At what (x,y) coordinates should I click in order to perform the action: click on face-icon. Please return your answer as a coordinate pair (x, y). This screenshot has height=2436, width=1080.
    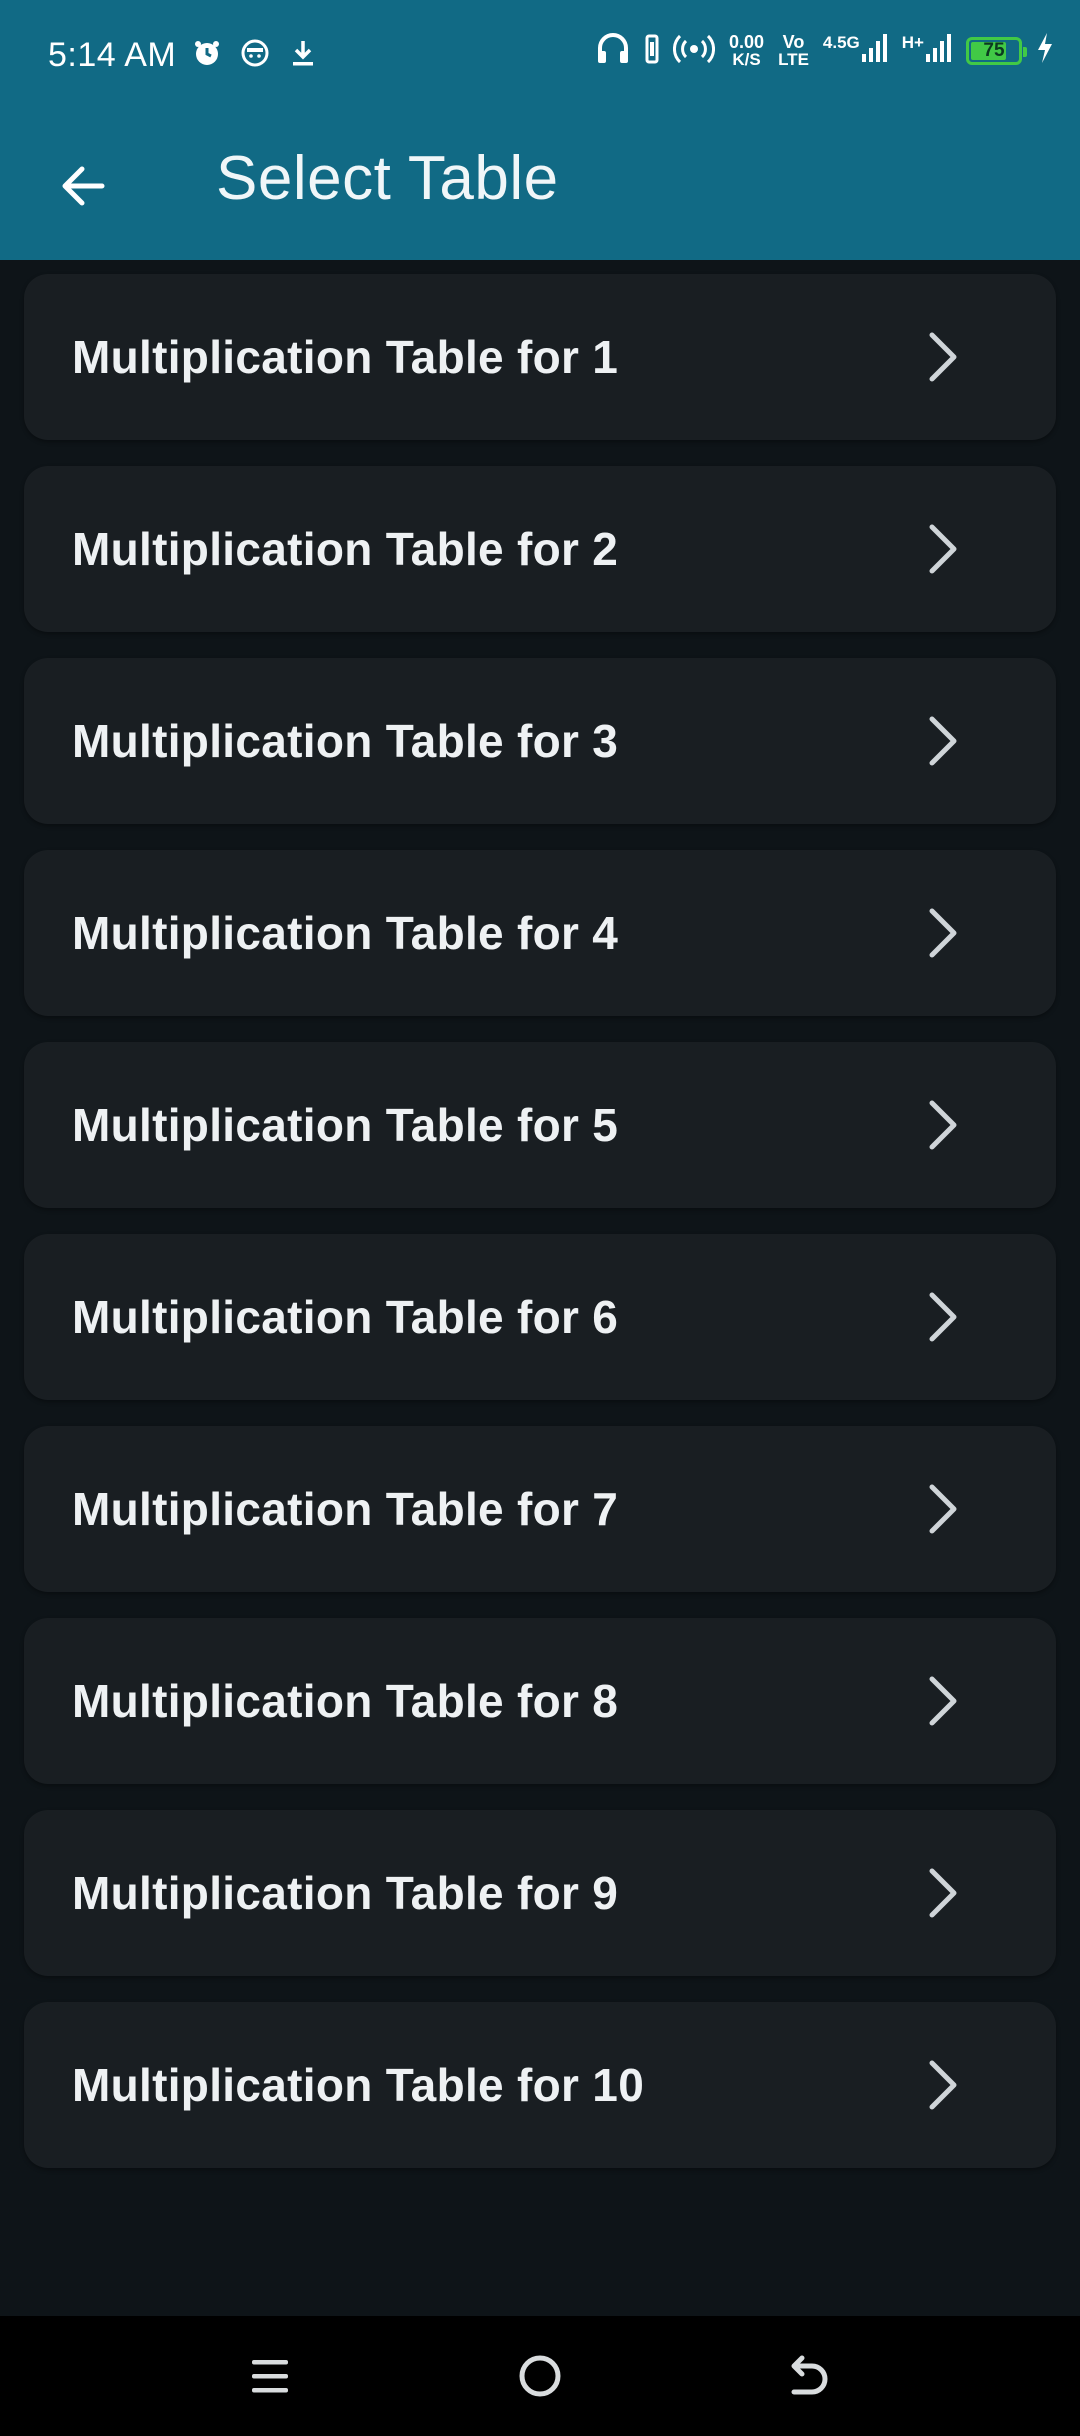
    Looking at the image, I should click on (255, 53).